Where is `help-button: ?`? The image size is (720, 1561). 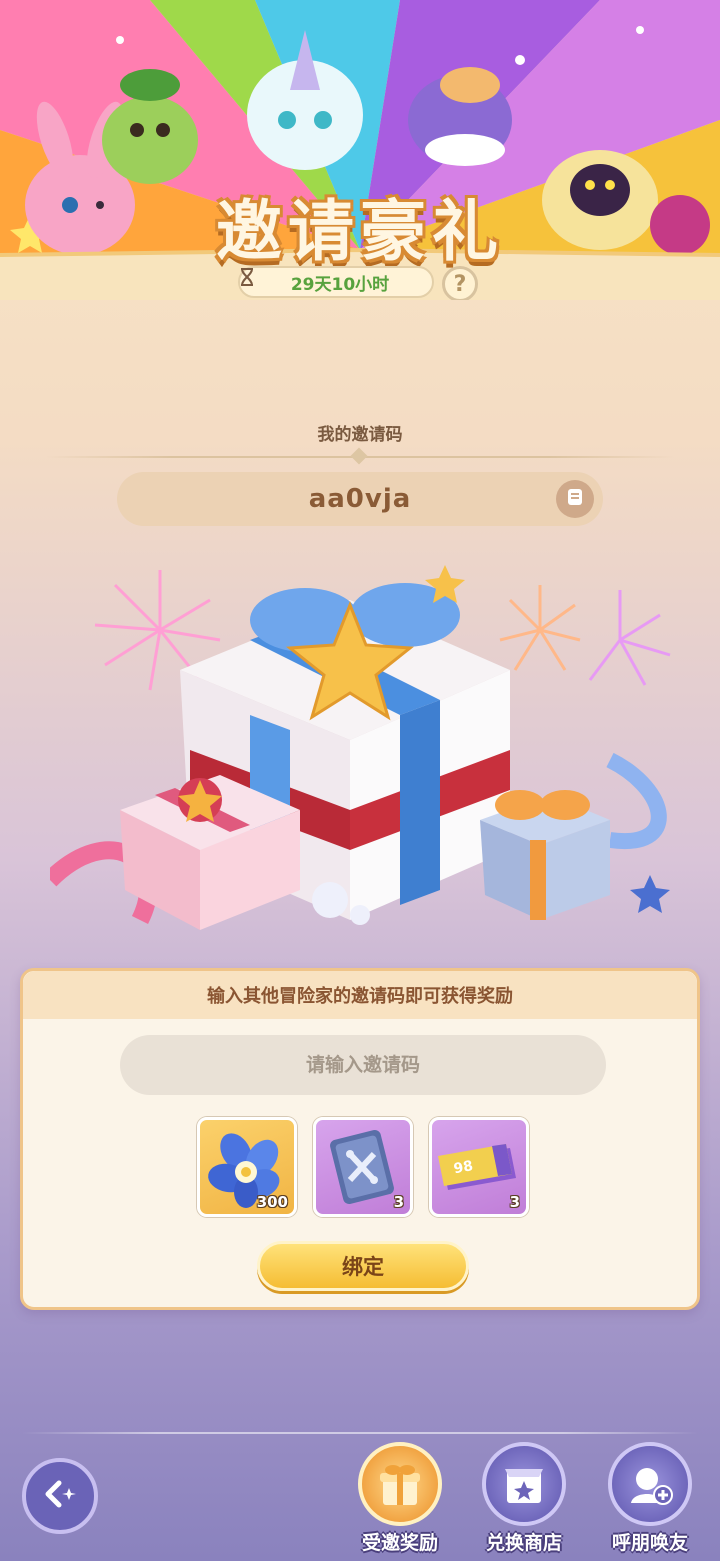
help-button: ? is located at coordinates (460, 283).